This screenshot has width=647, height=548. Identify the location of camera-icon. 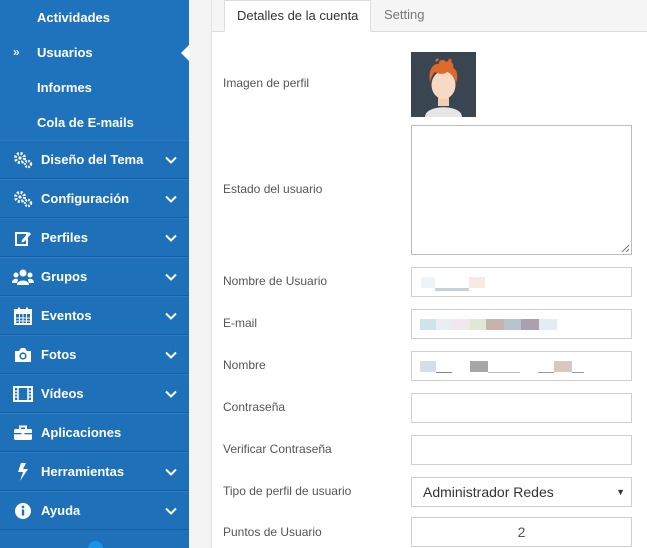
(23, 355).